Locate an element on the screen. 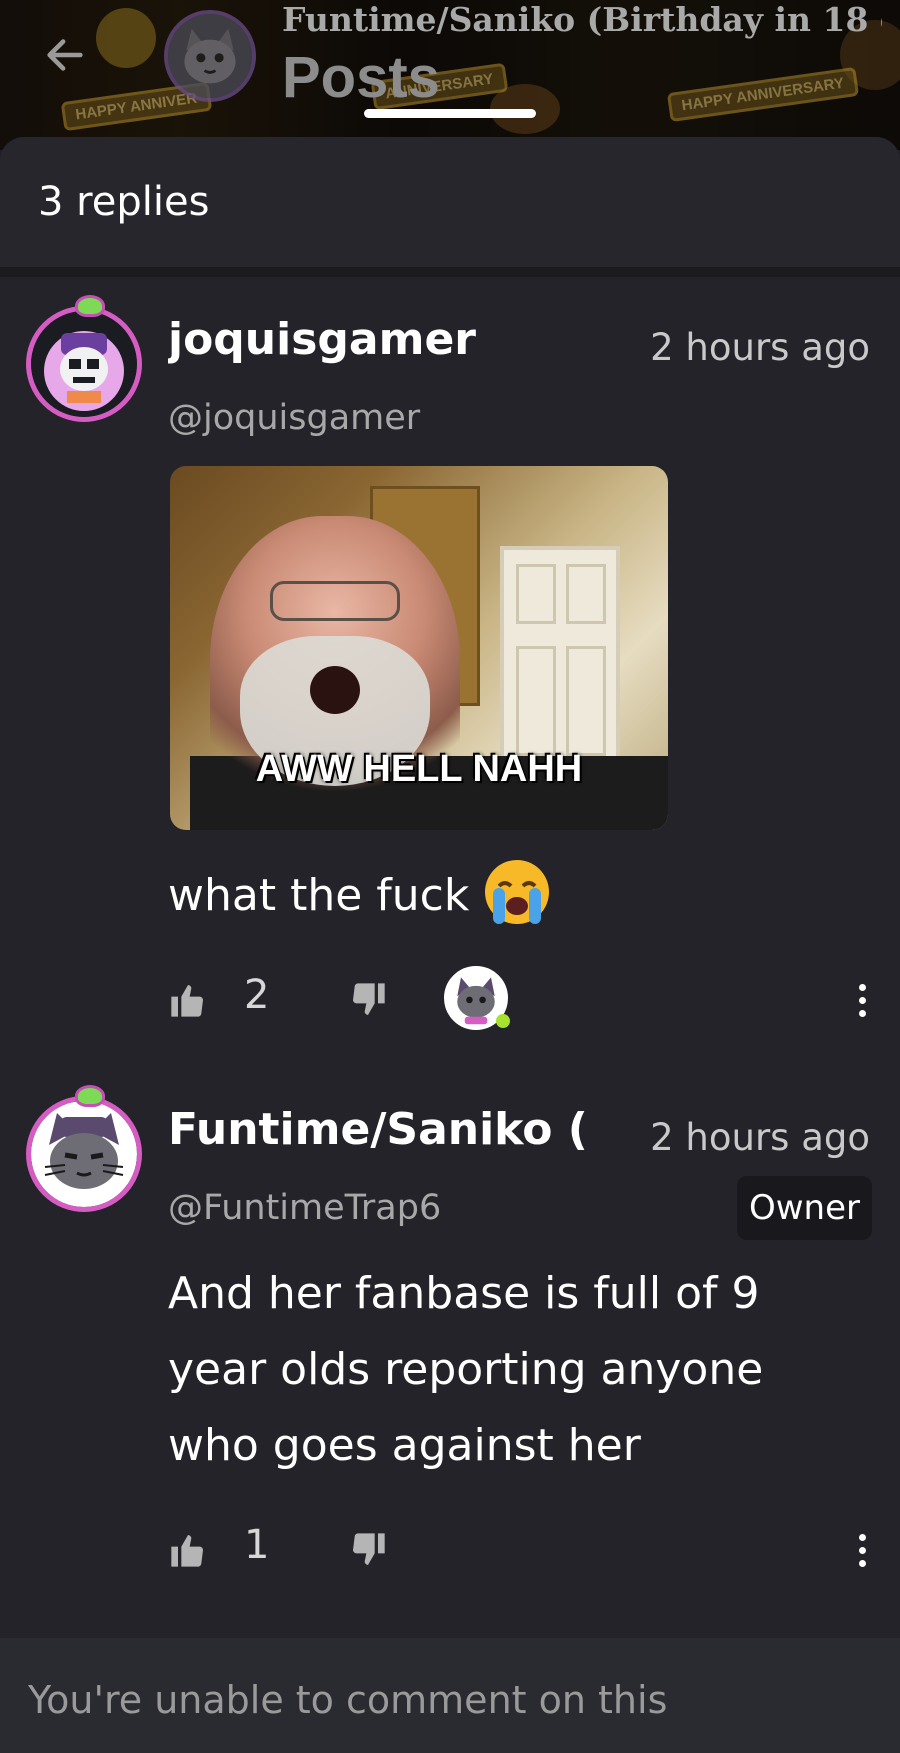  skull-character-icon is located at coordinates (84, 364).